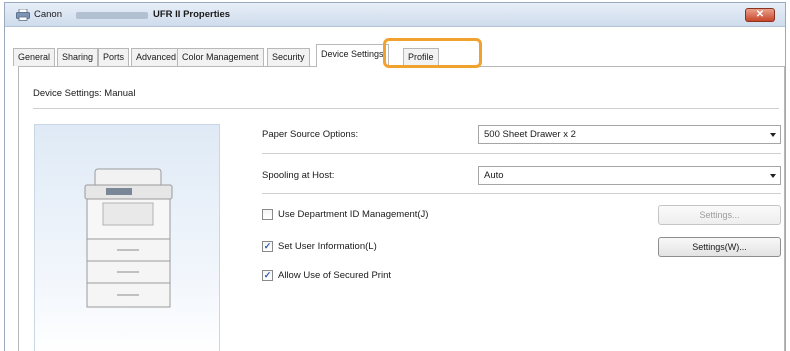 This screenshot has width=790, height=351. I want to click on paper-source-value: 500 Sheet Drawer x 2, so click(530, 134).